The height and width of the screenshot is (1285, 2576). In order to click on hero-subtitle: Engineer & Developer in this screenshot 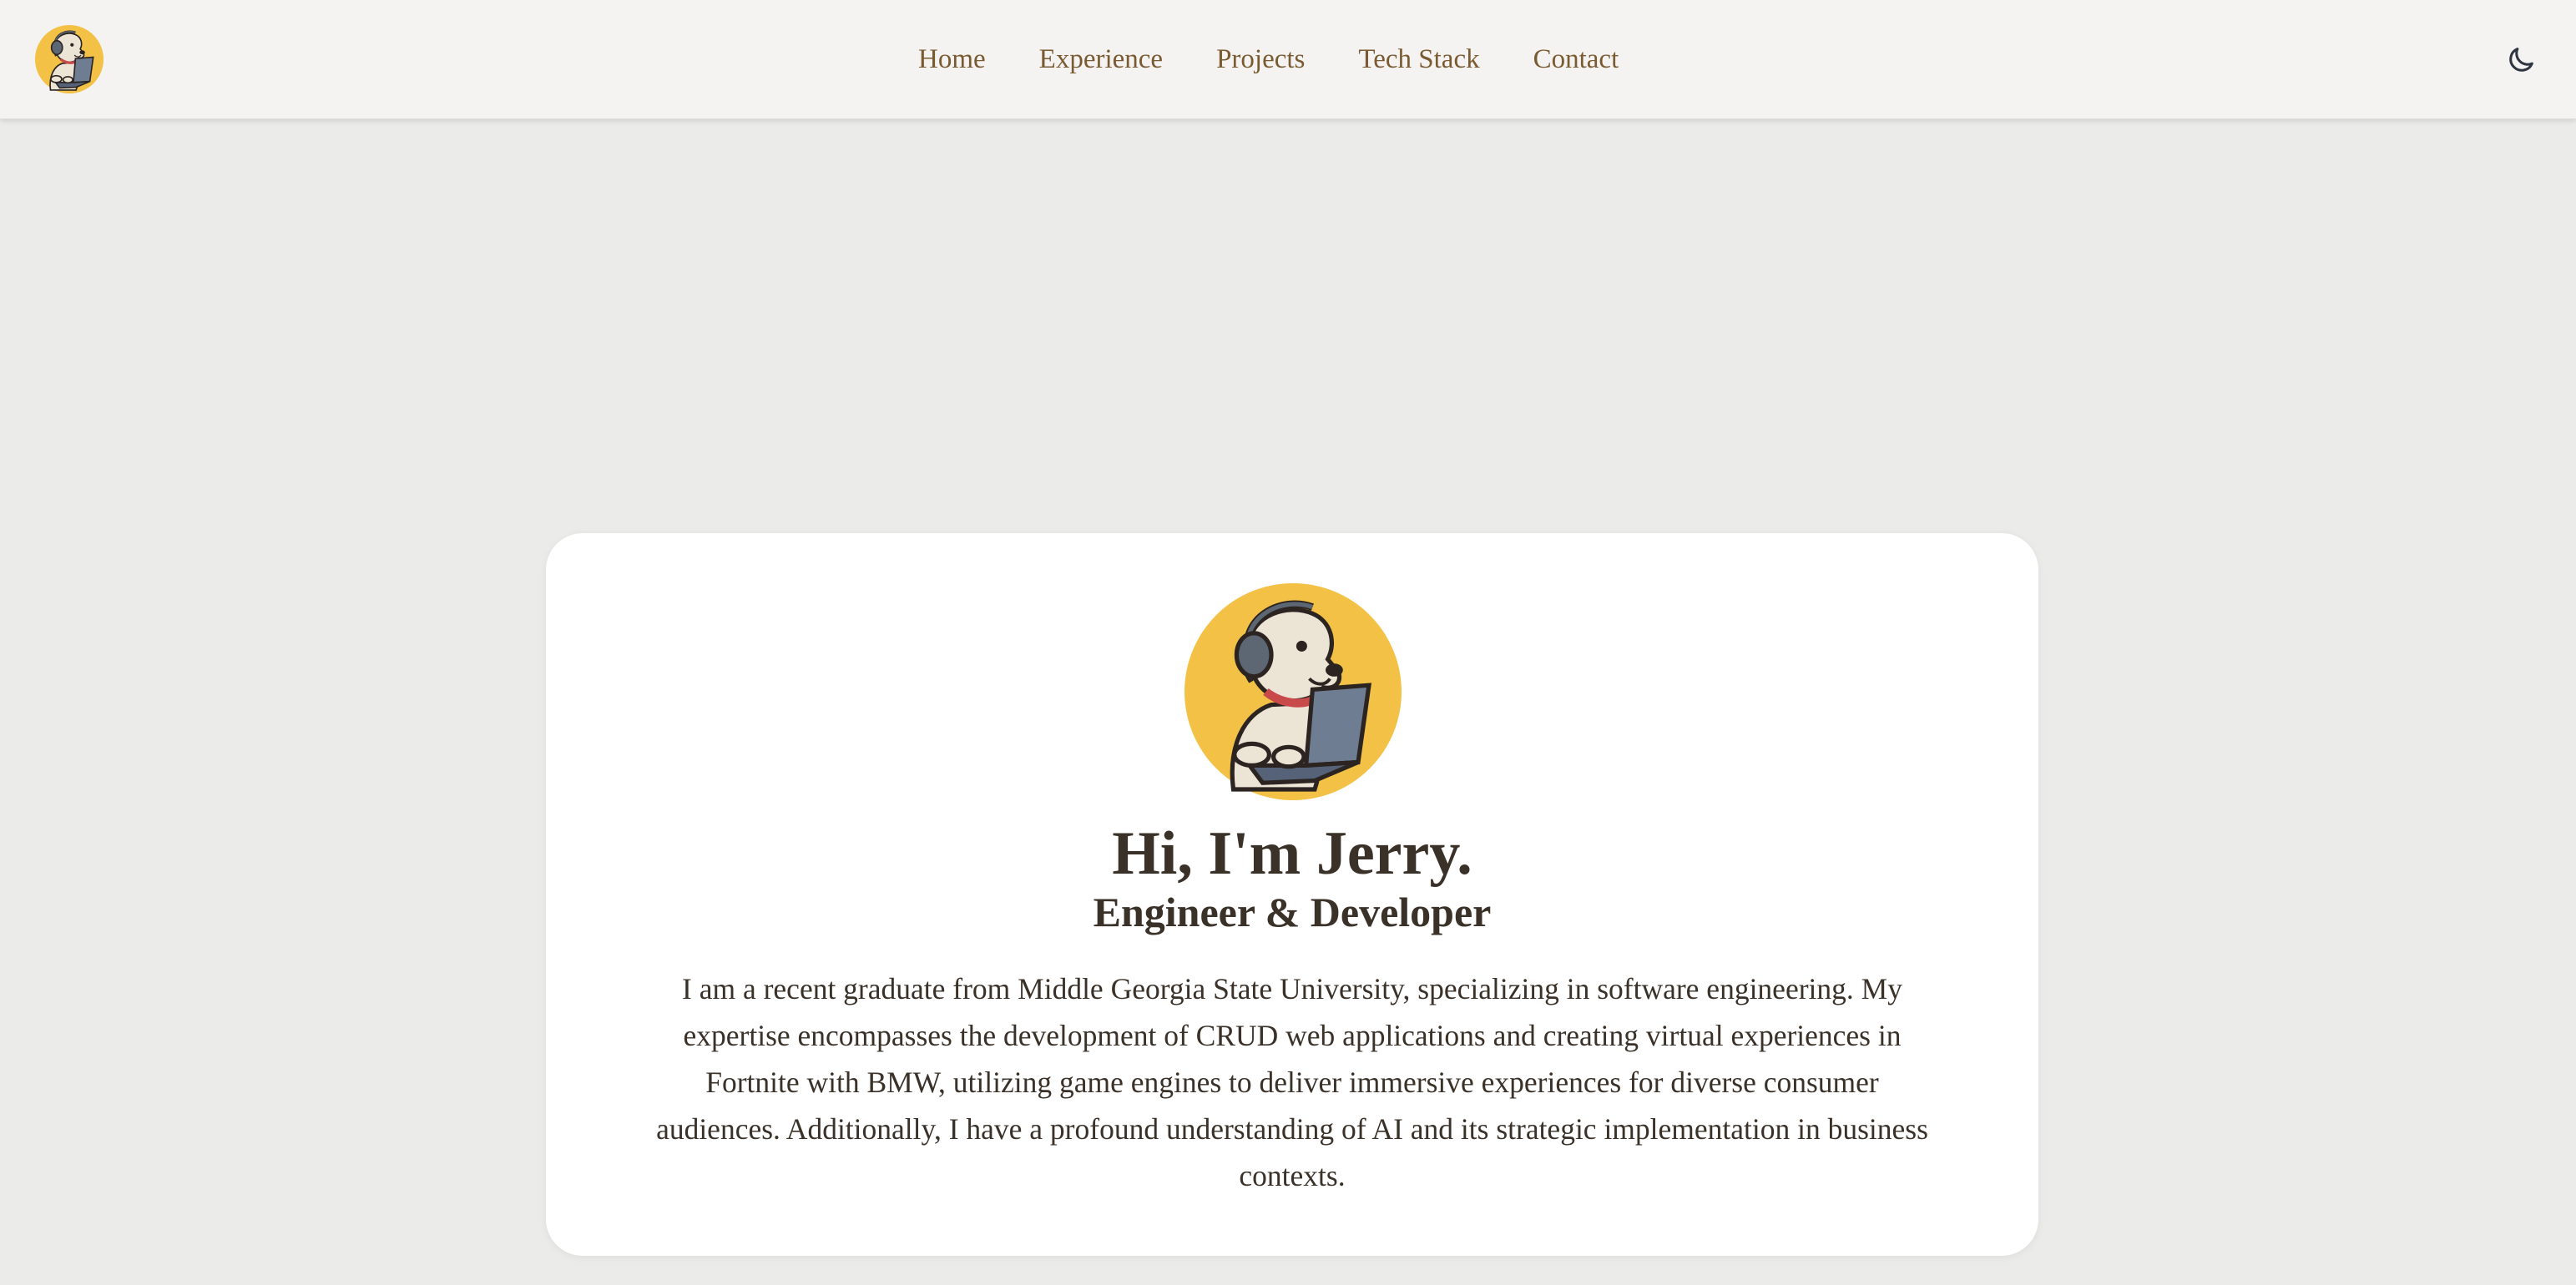, I will do `click(1292, 912)`.